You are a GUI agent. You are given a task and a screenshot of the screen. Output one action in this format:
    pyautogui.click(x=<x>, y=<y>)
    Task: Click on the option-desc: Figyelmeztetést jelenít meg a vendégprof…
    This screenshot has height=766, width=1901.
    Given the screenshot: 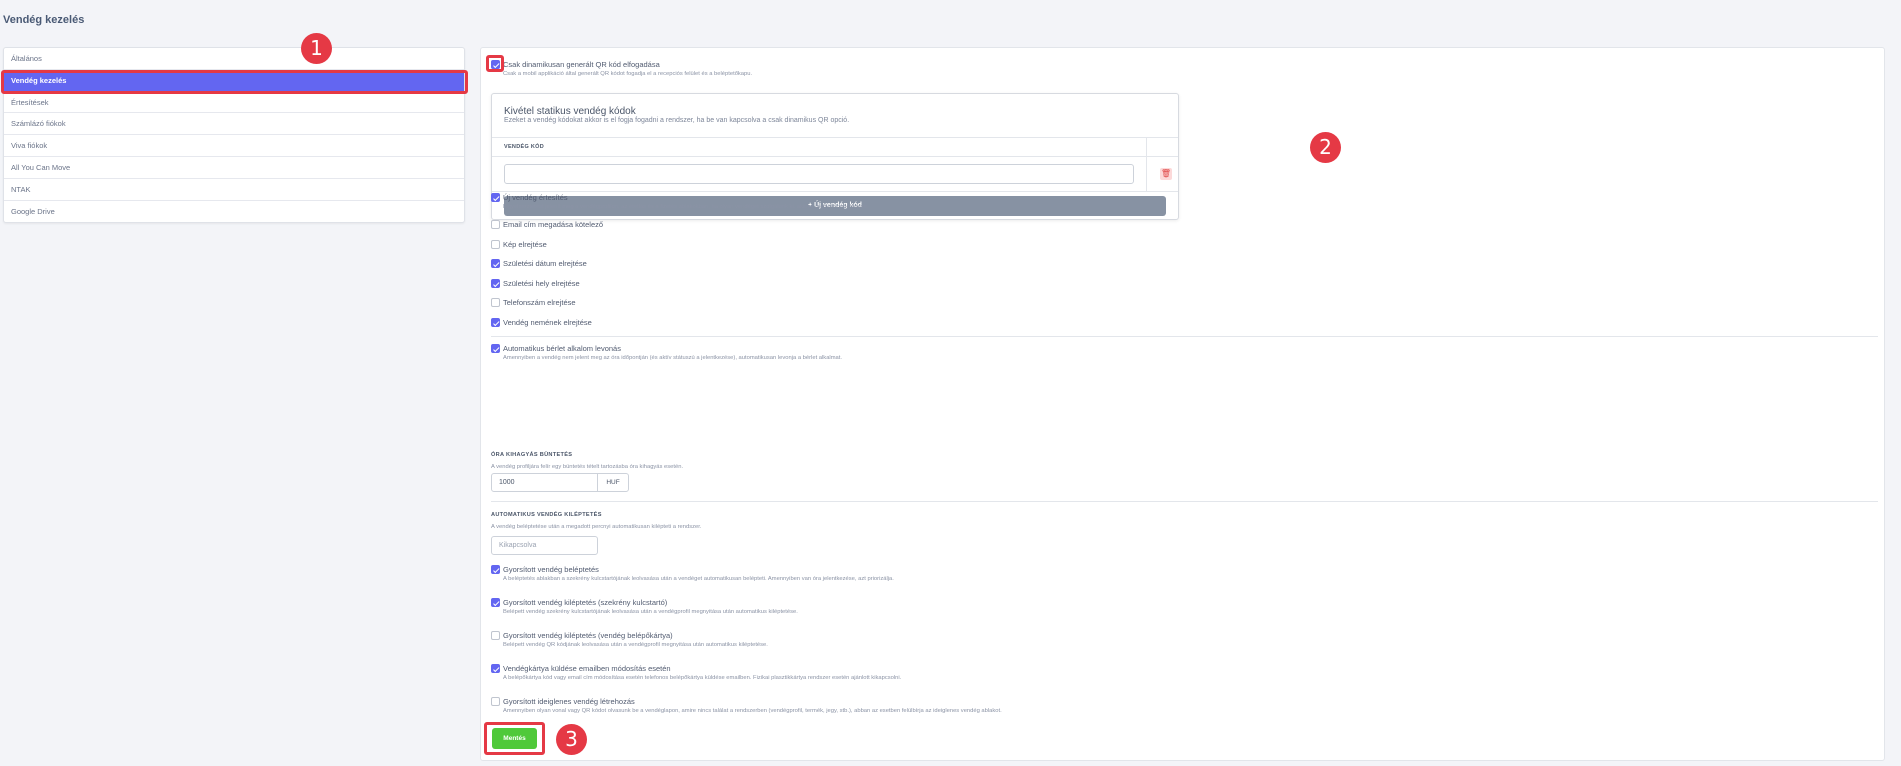 What is the action you would take?
    pyautogui.click(x=686, y=207)
    